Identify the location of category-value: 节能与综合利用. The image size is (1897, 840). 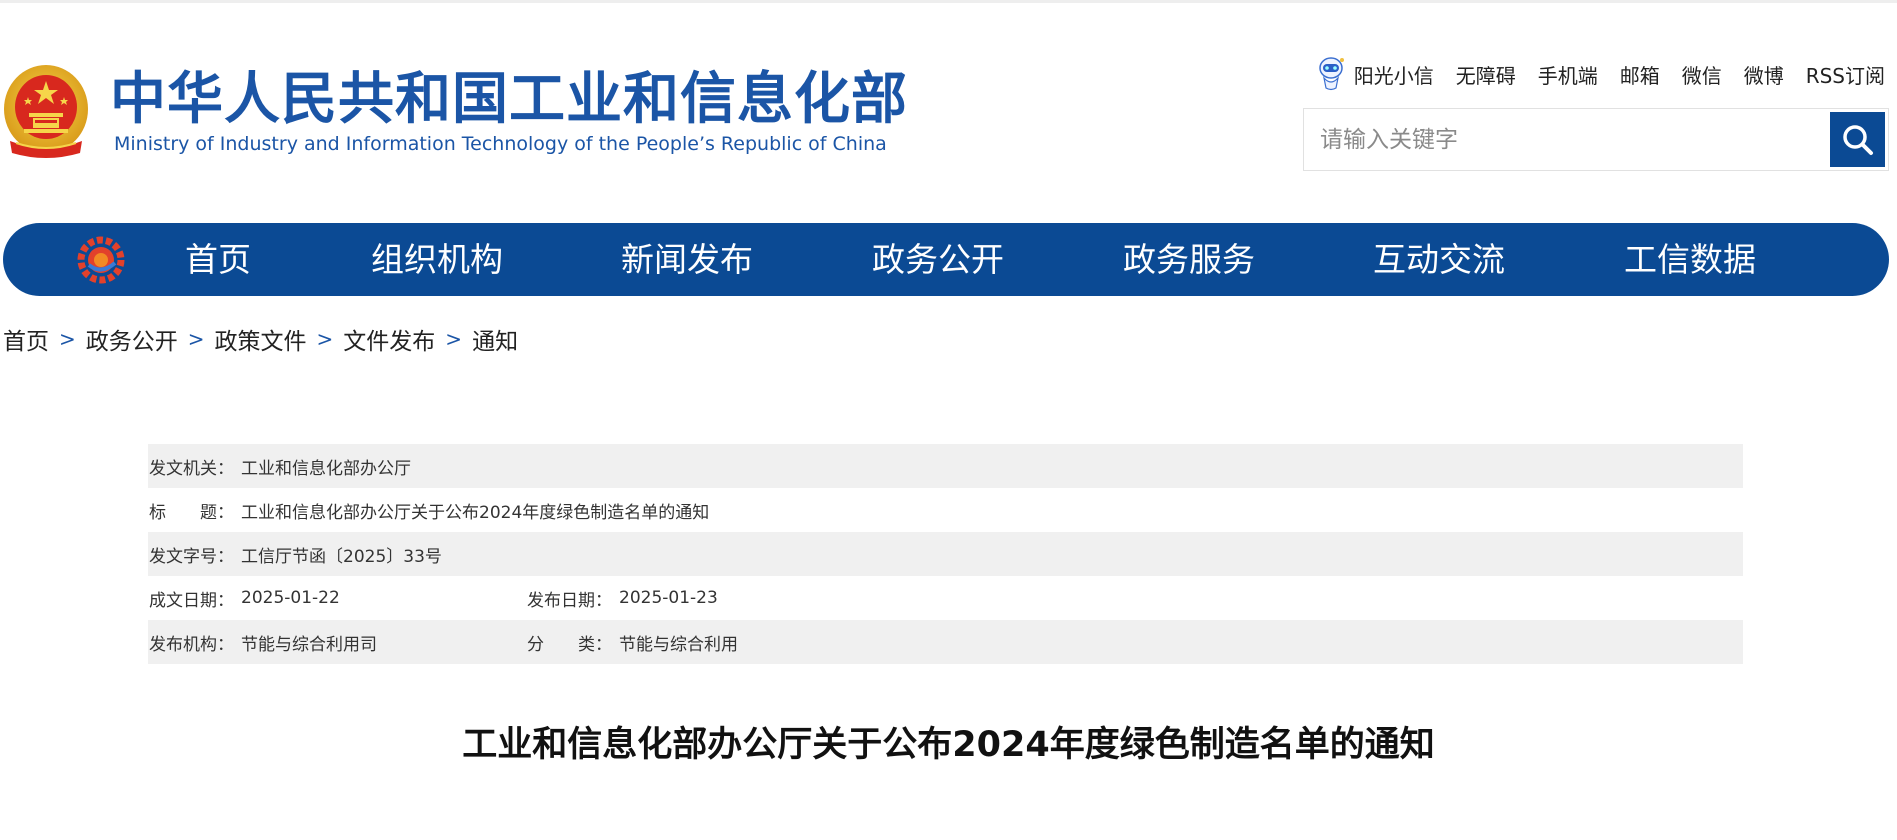
(678, 644).